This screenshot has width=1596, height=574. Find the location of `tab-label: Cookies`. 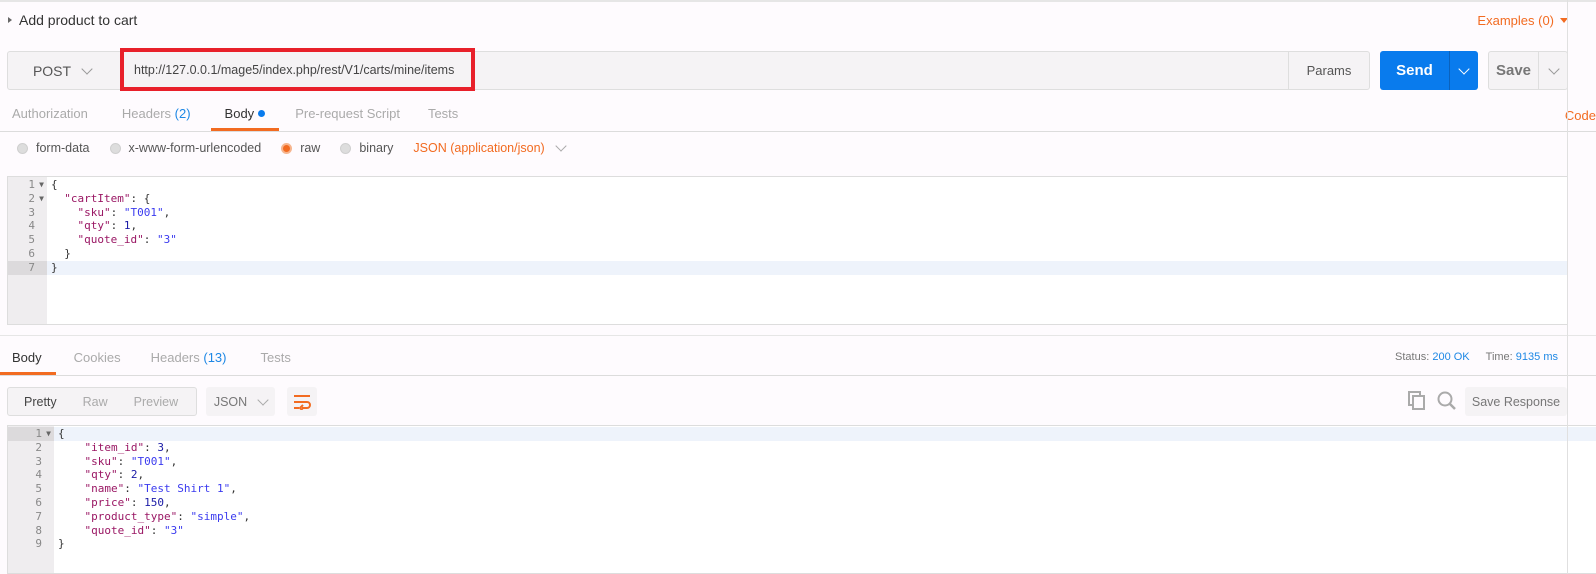

tab-label: Cookies is located at coordinates (97, 357).